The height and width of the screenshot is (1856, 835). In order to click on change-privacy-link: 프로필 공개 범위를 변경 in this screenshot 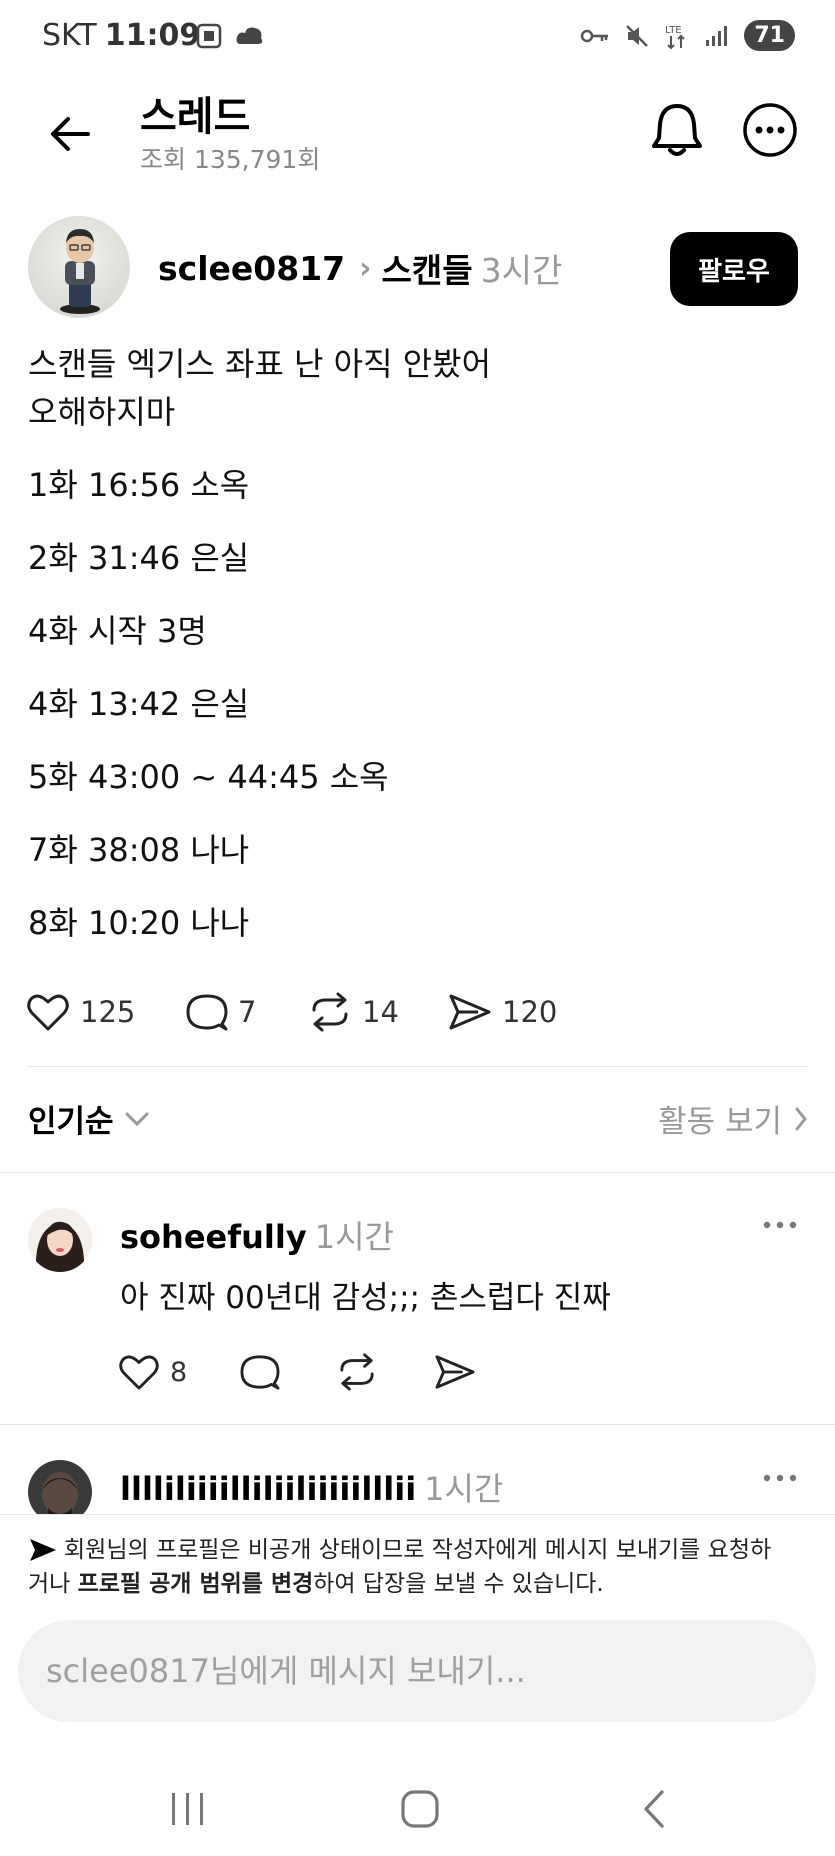, I will do `click(196, 1584)`.